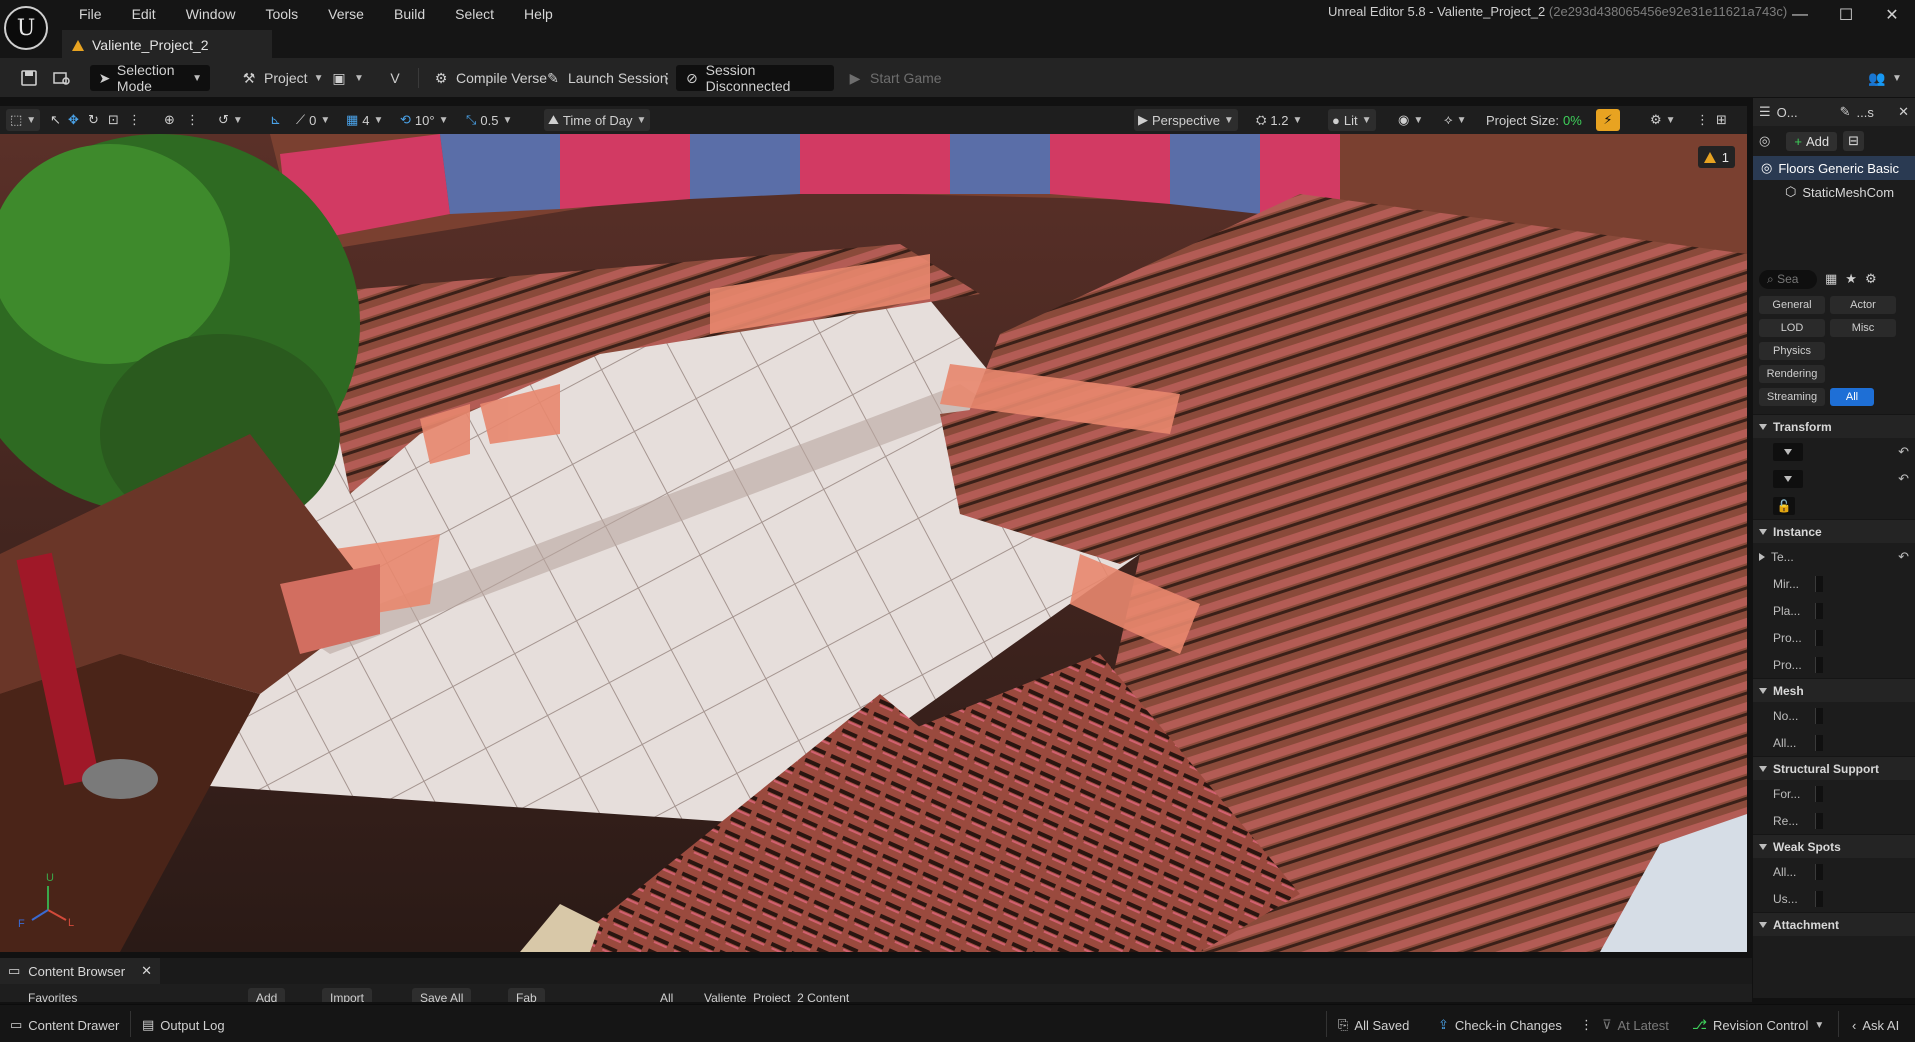 This screenshot has width=1915, height=1042. I want to click on minimize-button: —, so click(1800, 15).